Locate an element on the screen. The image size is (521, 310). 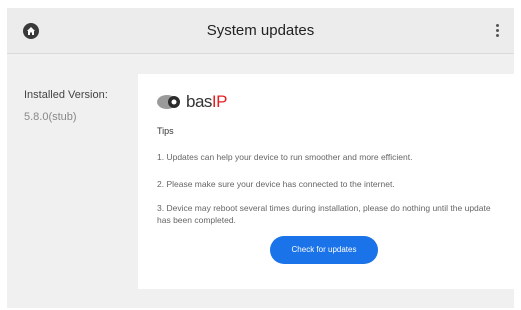
logo-text-bas: bas is located at coordinates (199, 101).